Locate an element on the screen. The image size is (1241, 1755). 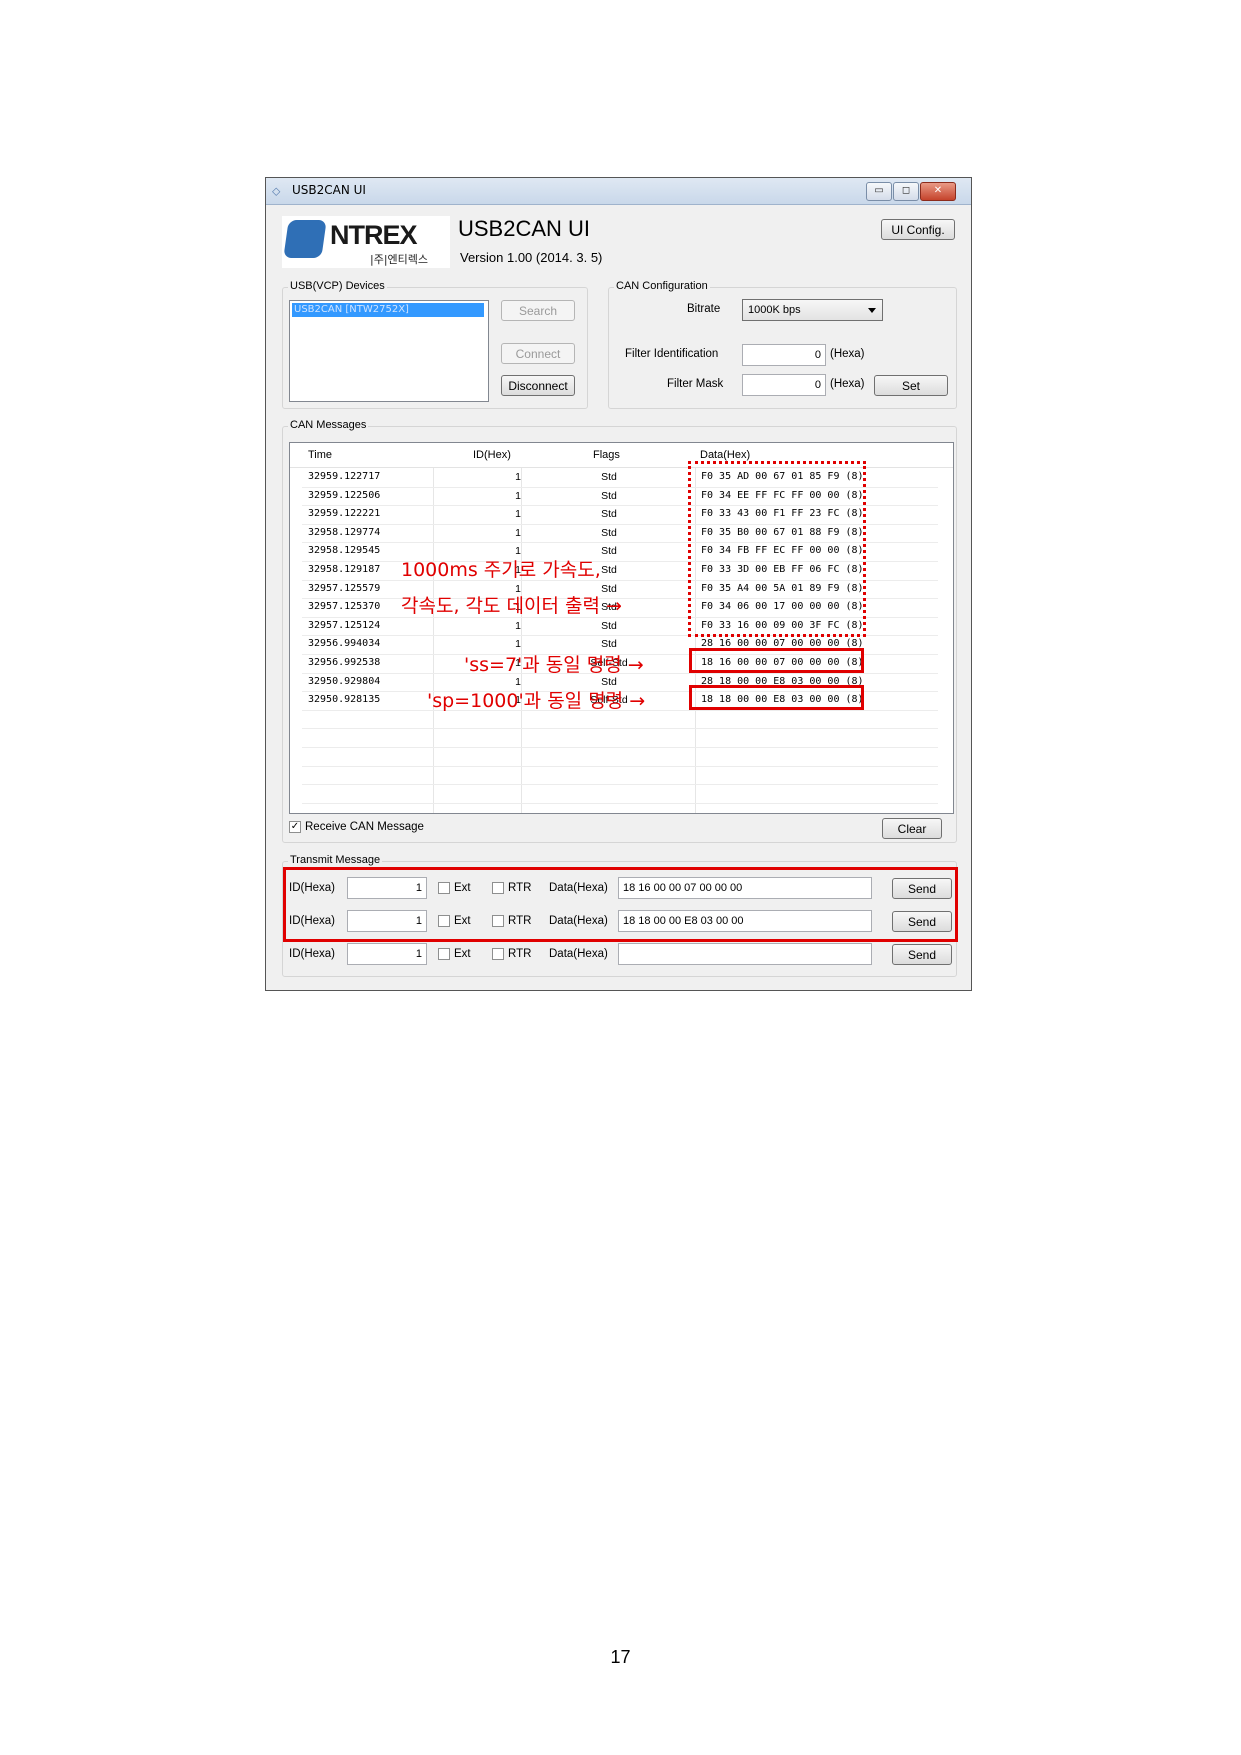
col-data: Data(Hex) is located at coordinates (725, 455).